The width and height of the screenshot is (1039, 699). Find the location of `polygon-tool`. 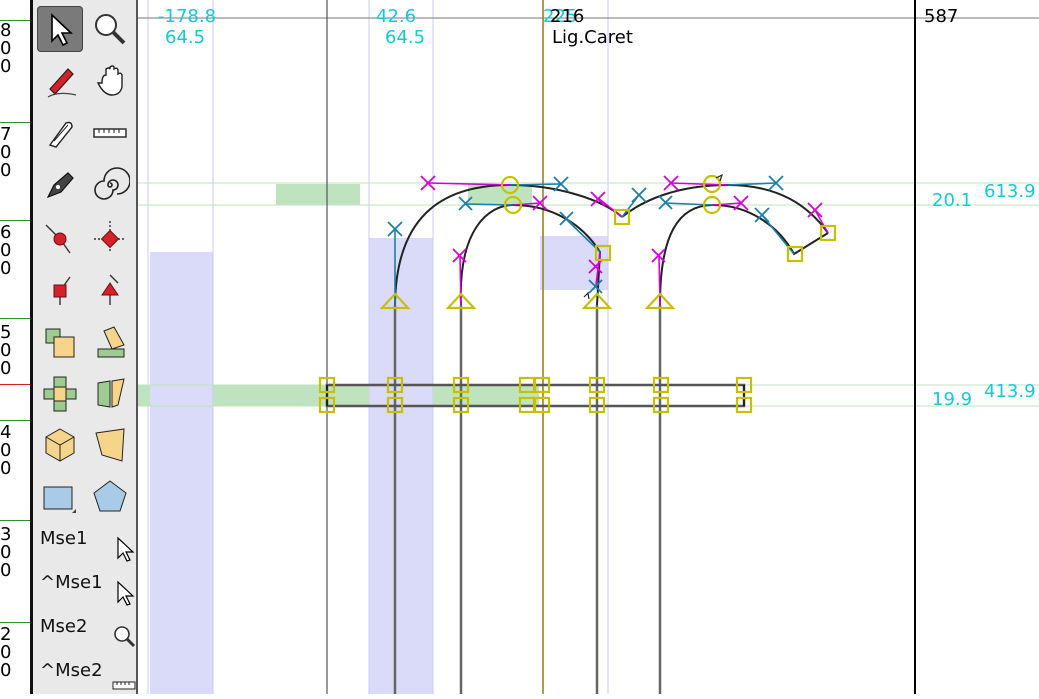

polygon-tool is located at coordinates (110, 497).